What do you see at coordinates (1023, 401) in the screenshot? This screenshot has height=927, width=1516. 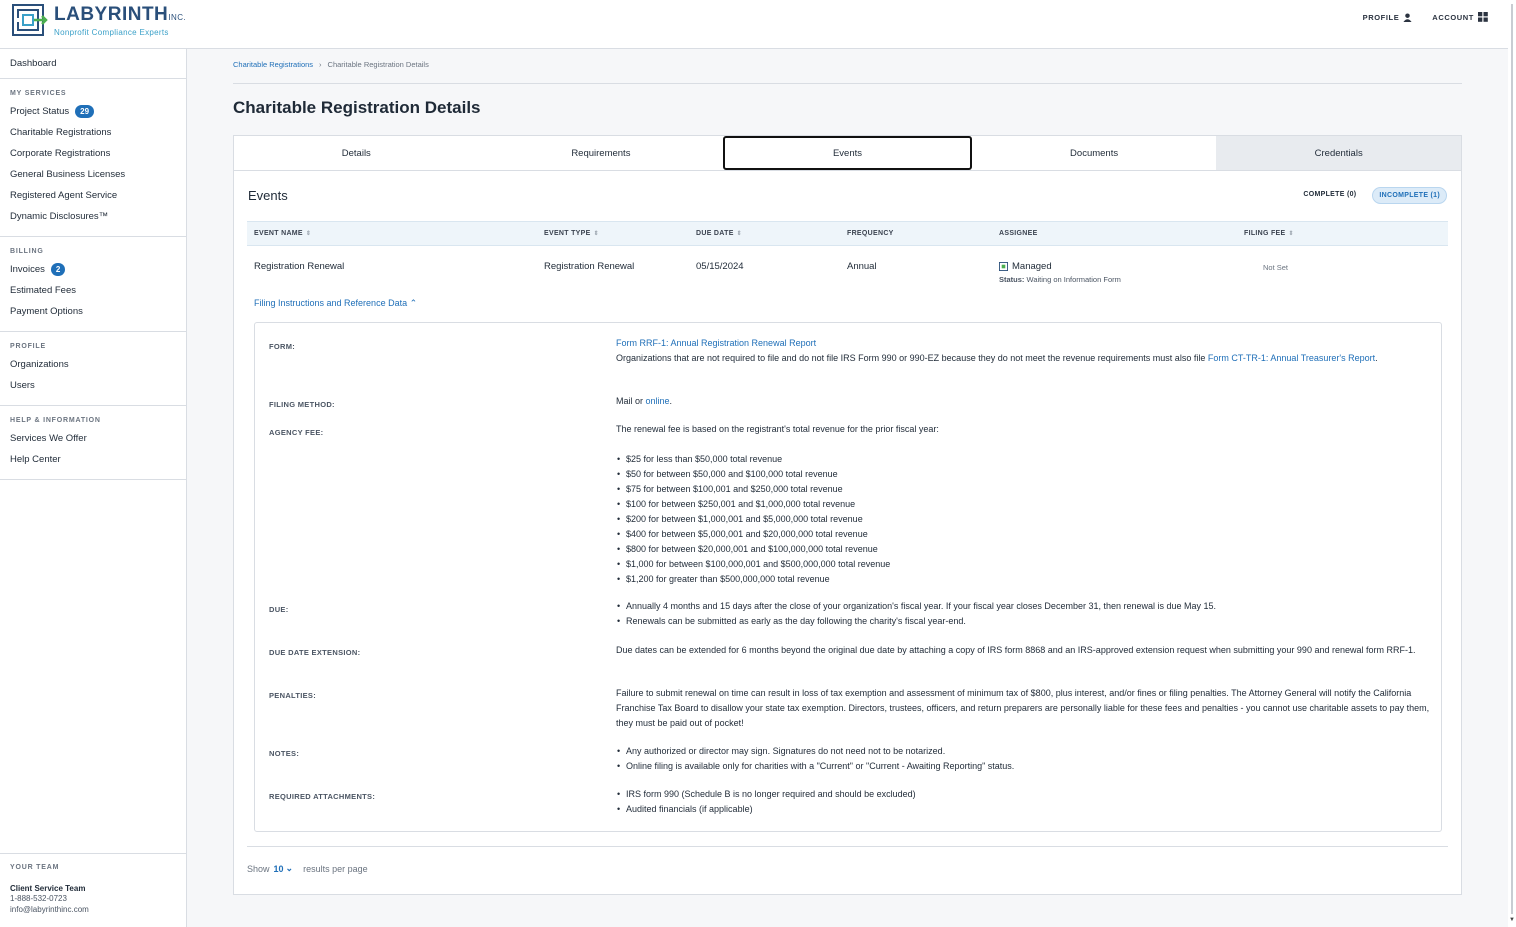 I see `filing-method-value: Mail or online.` at bounding box center [1023, 401].